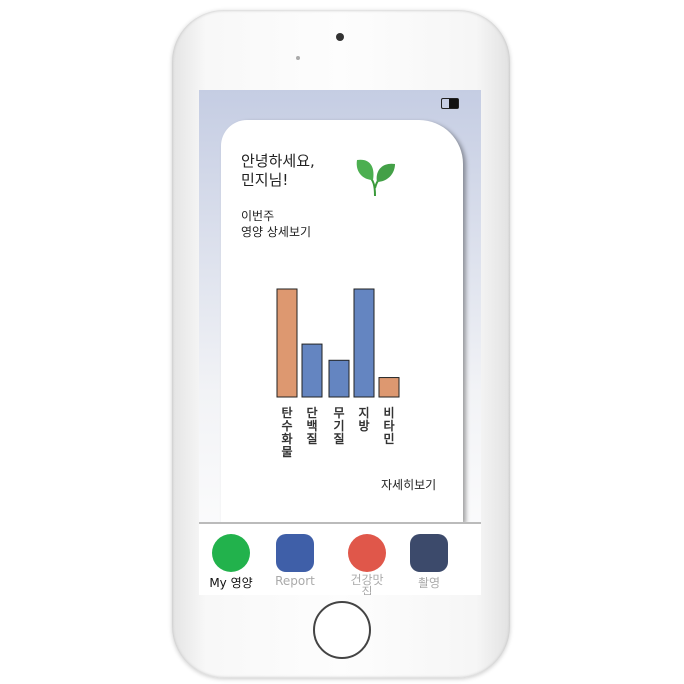 The image size is (684, 684). What do you see at coordinates (342, 630) in the screenshot?
I see `home-button` at bounding box center [342, 630].